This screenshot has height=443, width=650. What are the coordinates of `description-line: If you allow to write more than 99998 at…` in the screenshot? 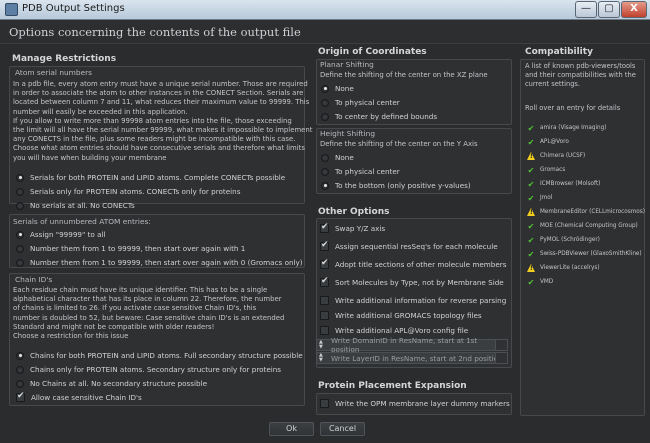 It's located at (152, 120).